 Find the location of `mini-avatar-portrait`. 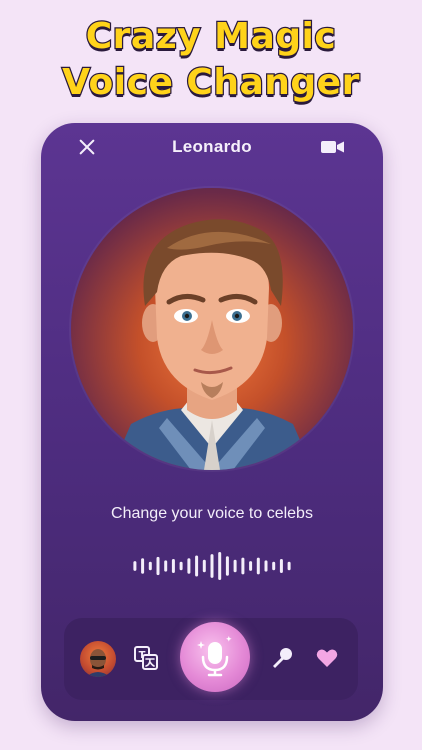

mini-avatar-portrait is located at coordinates (98, 663).